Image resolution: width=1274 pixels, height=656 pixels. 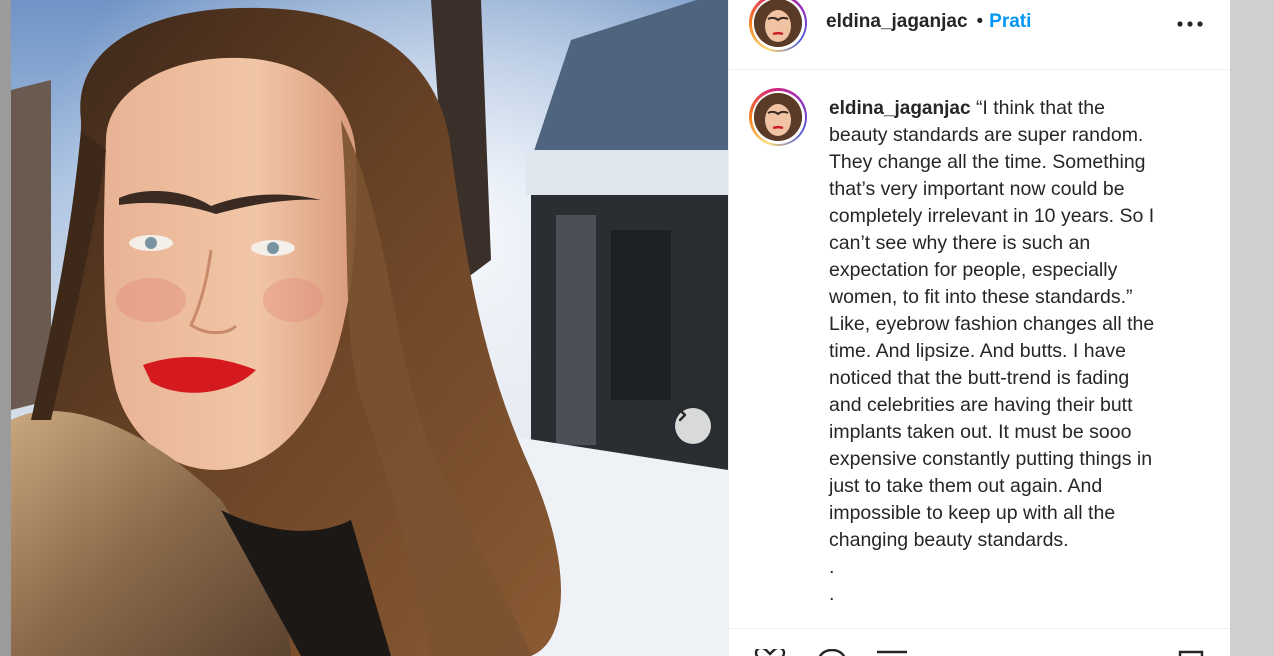 What do you see at coordinates (5, 328) in the screenshot?
I see `left-gutter` at bounding box center [5, 328].